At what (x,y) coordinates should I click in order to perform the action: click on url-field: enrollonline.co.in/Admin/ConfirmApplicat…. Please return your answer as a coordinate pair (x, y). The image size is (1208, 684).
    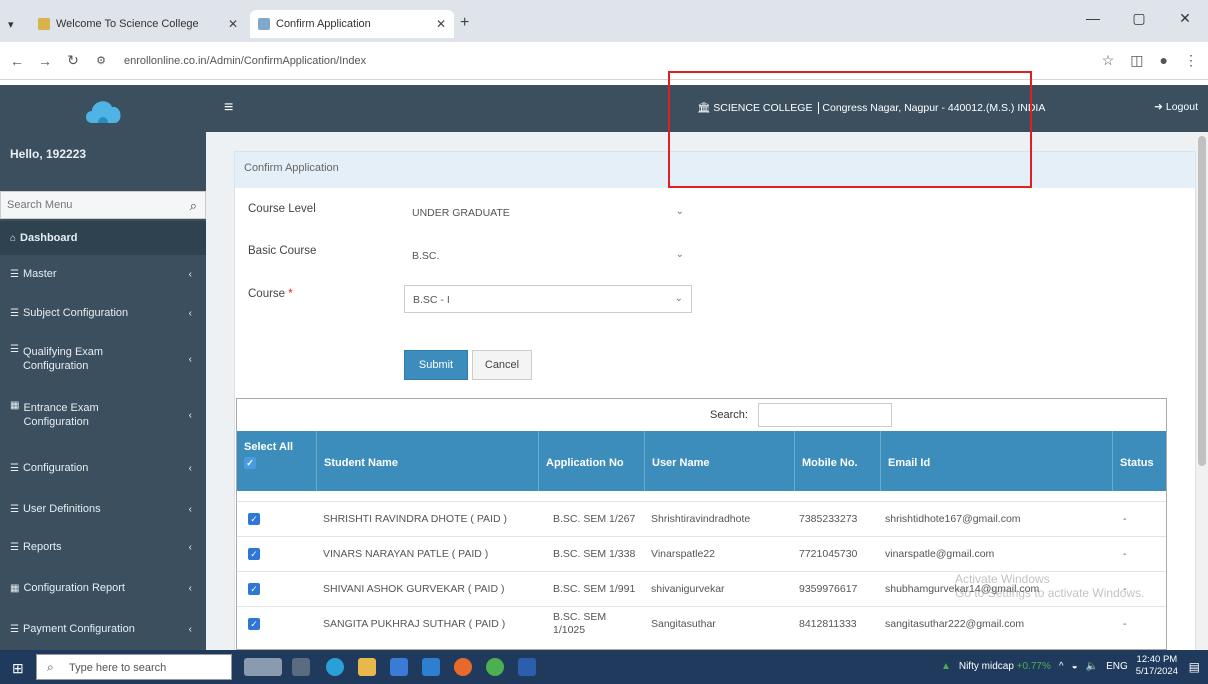
    Looking at the image, I should click on (245, 61).